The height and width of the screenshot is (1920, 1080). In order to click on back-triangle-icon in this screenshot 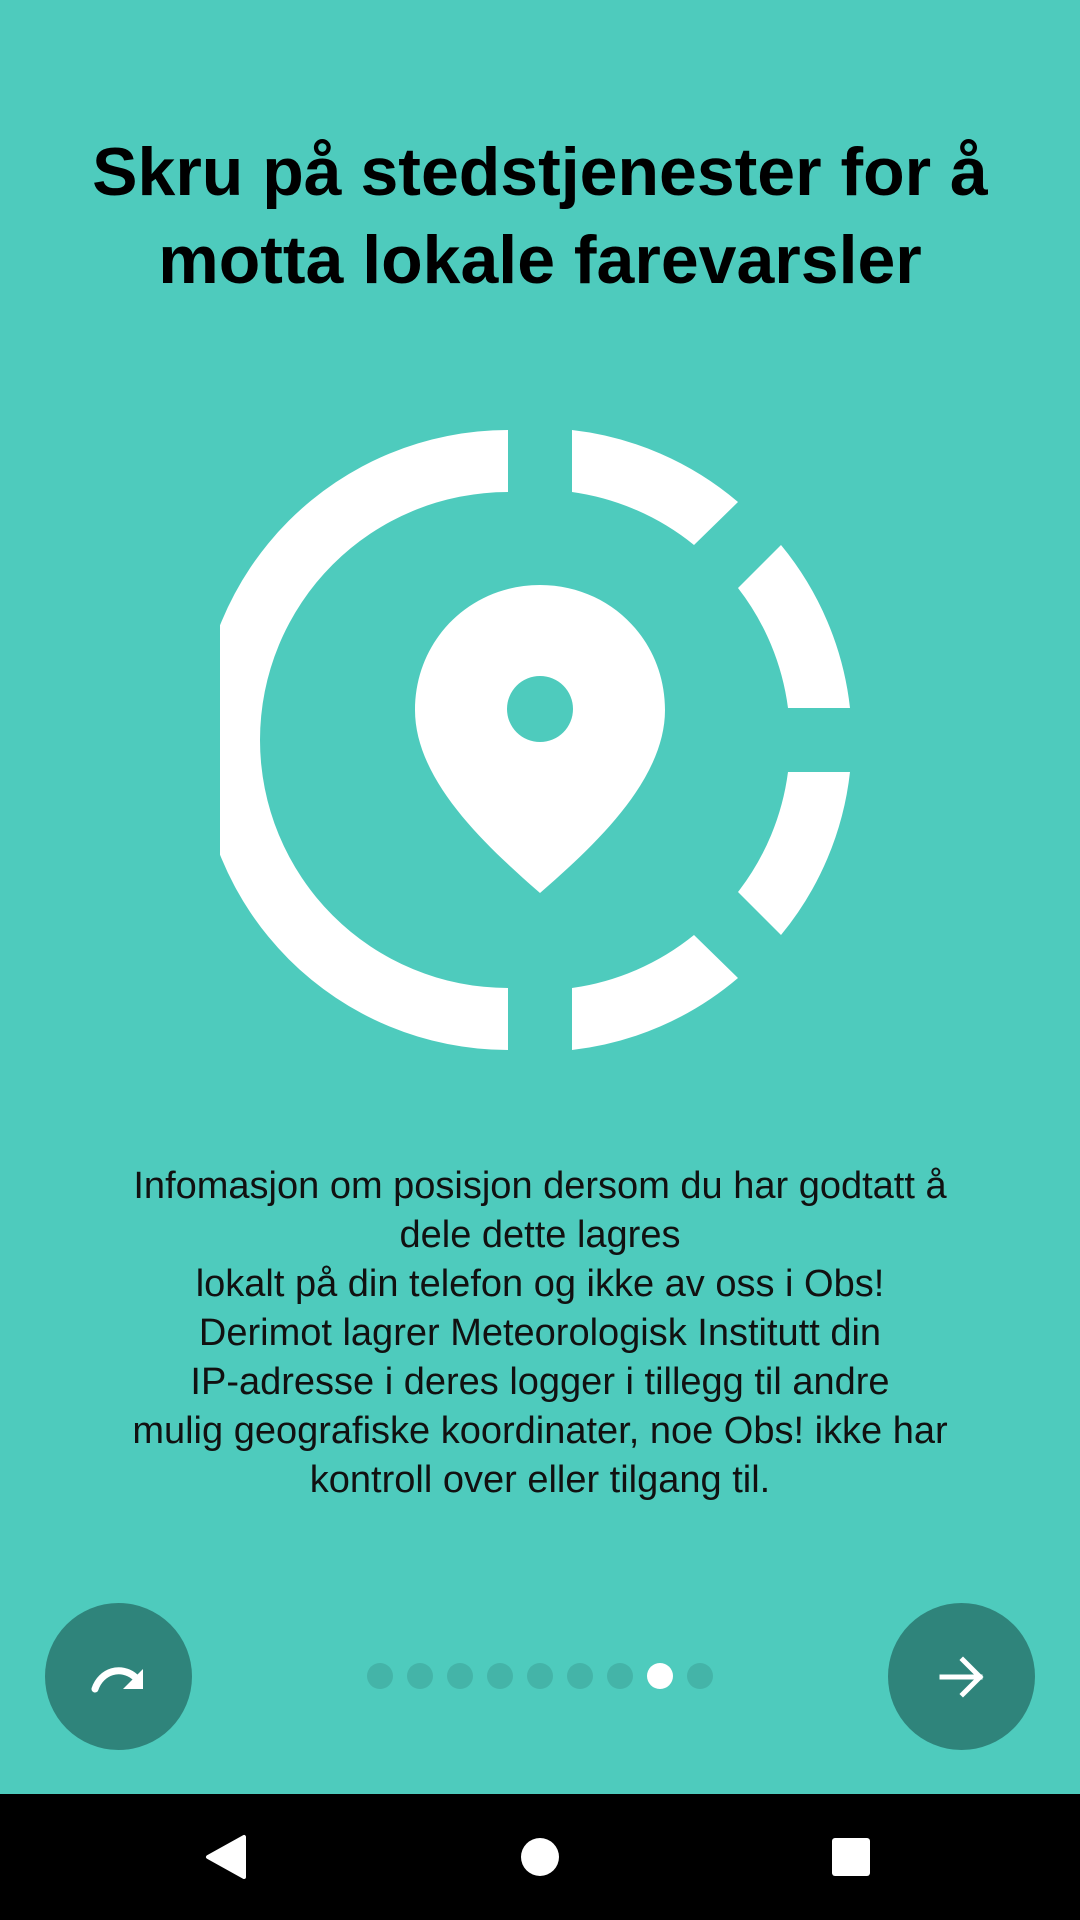, I will do `click(226, 1857)`.